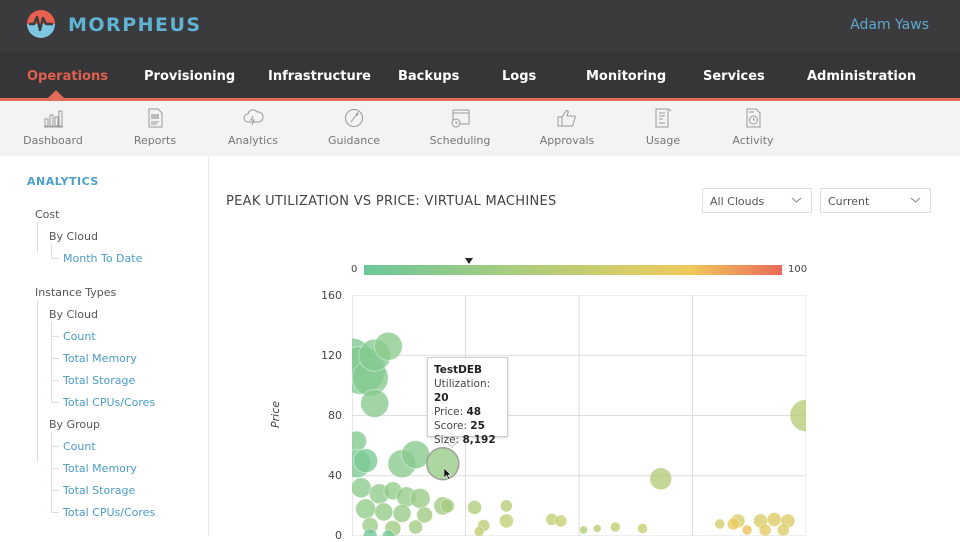  I want to click on subnav-label: Approvals, so click(567, 140).